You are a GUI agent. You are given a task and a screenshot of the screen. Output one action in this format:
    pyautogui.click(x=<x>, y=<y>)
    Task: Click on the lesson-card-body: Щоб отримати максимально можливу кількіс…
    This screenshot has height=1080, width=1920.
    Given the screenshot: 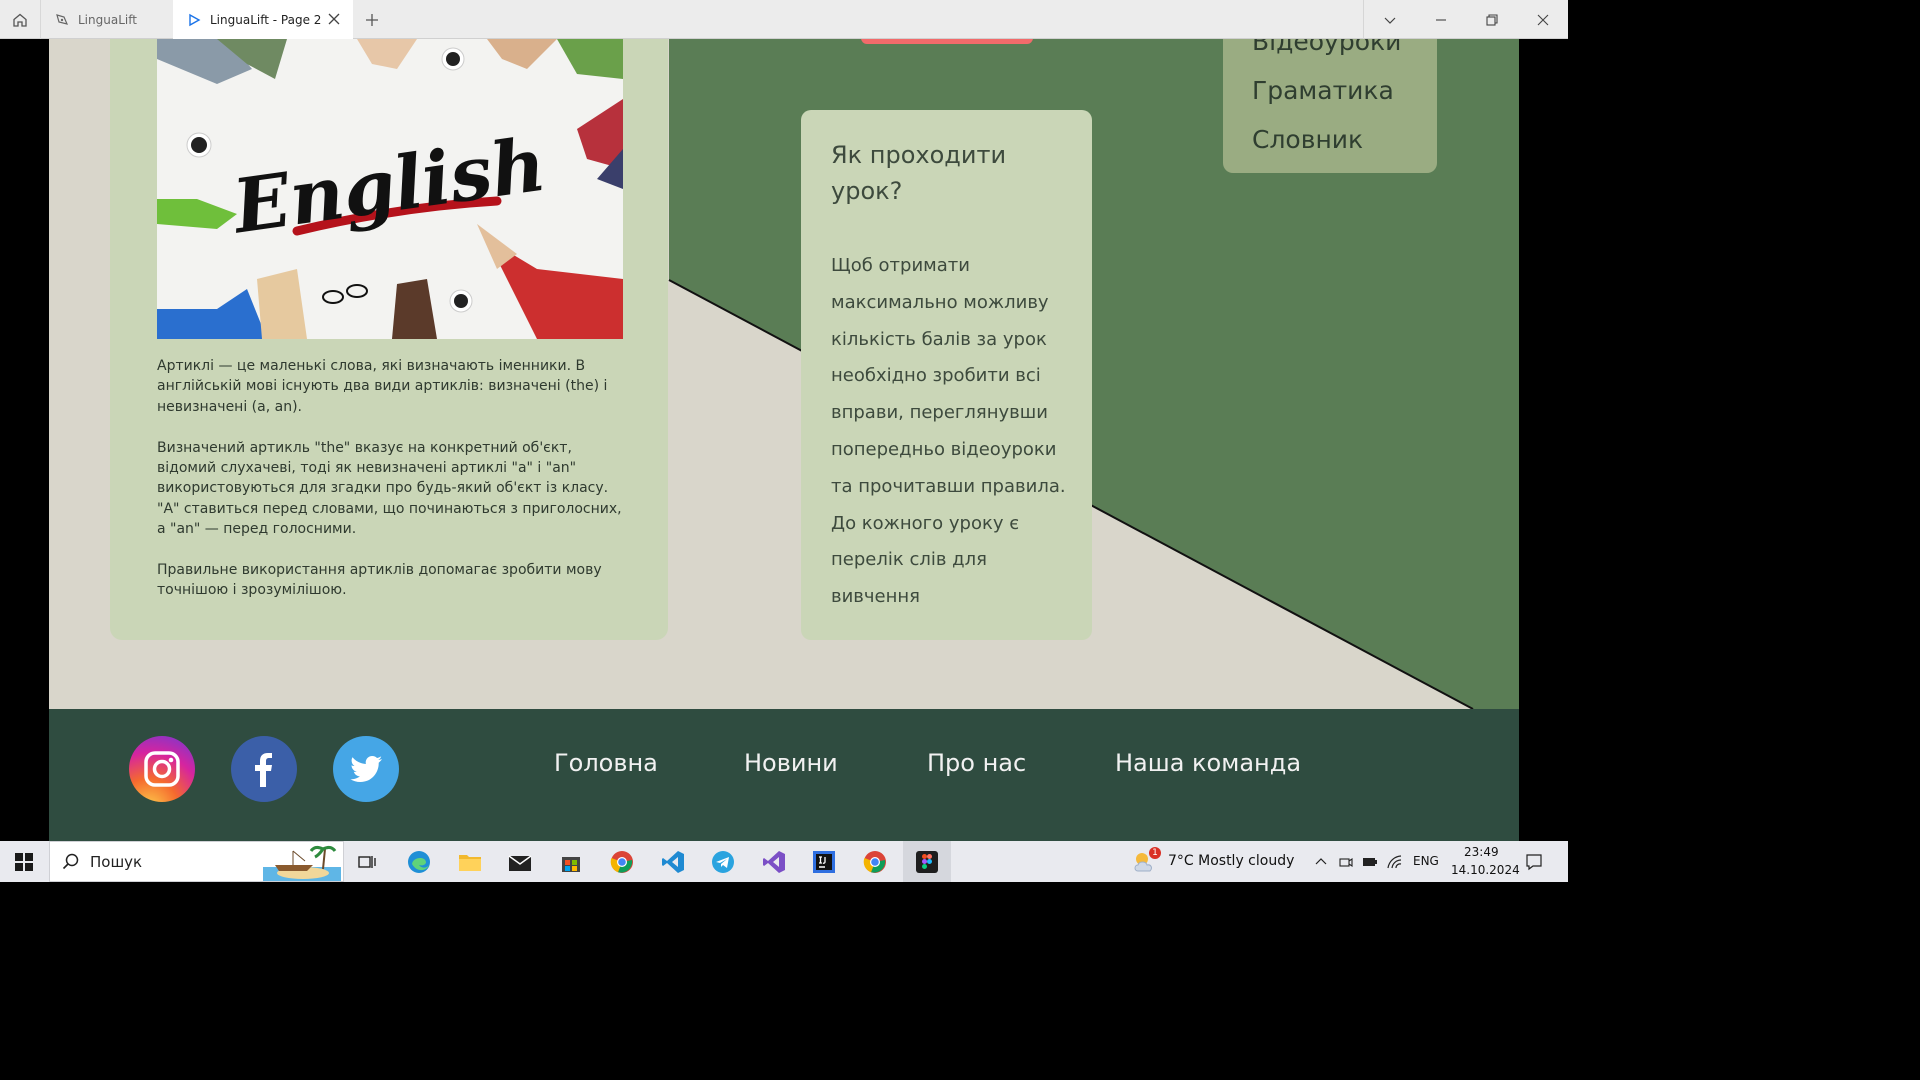 What is the action you would take?
    pyautogui.click(x=948, y=431)
    